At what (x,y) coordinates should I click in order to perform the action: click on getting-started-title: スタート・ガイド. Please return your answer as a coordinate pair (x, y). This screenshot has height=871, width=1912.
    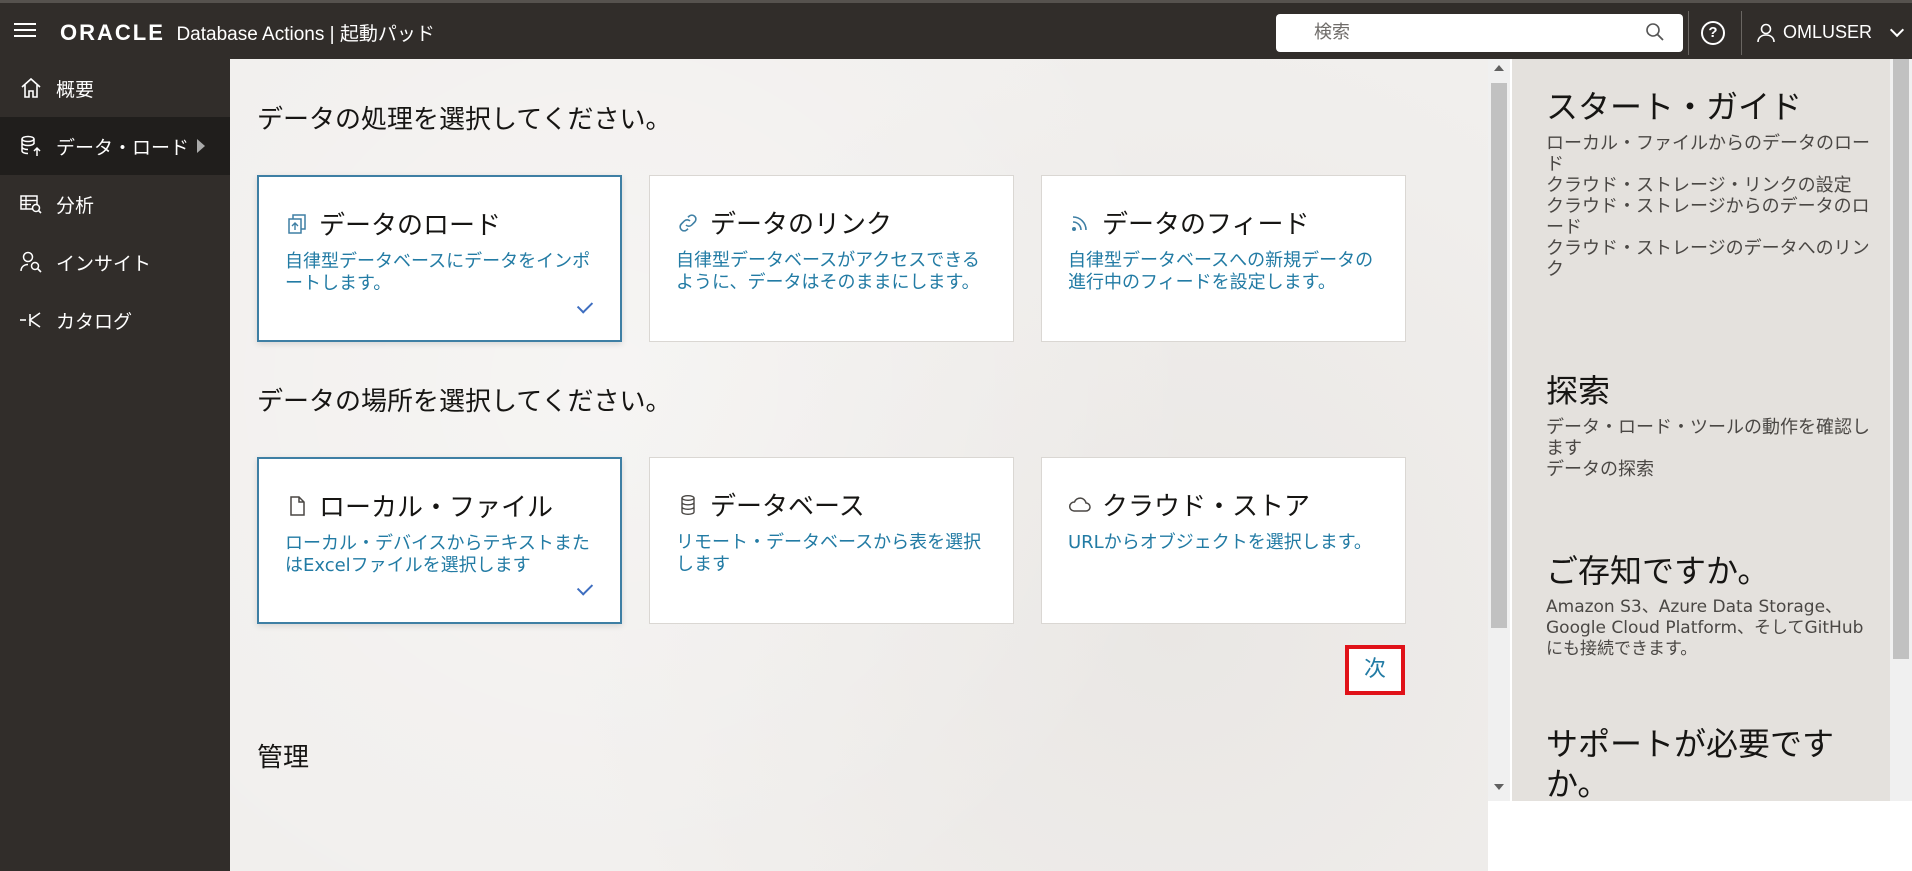
    Looking at the image, I should click on (1674, 107).